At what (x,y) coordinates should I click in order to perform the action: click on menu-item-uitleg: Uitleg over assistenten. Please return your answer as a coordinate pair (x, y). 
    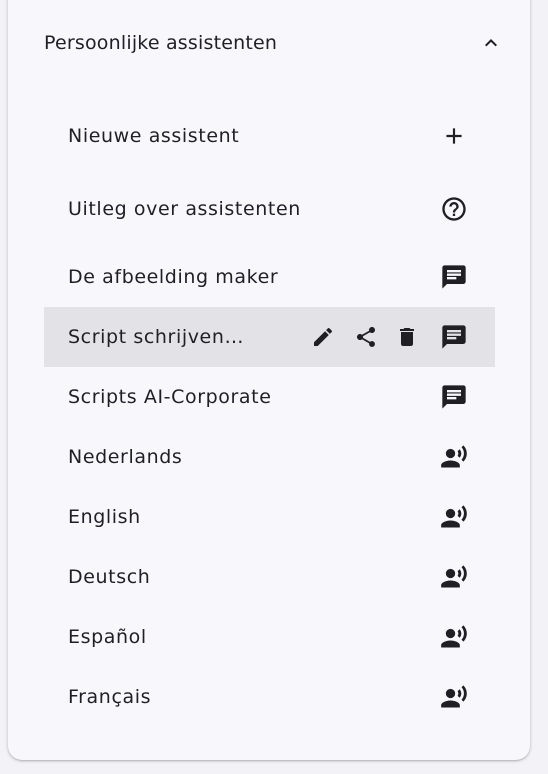
    Looking at the image, I should click on (269, 209).